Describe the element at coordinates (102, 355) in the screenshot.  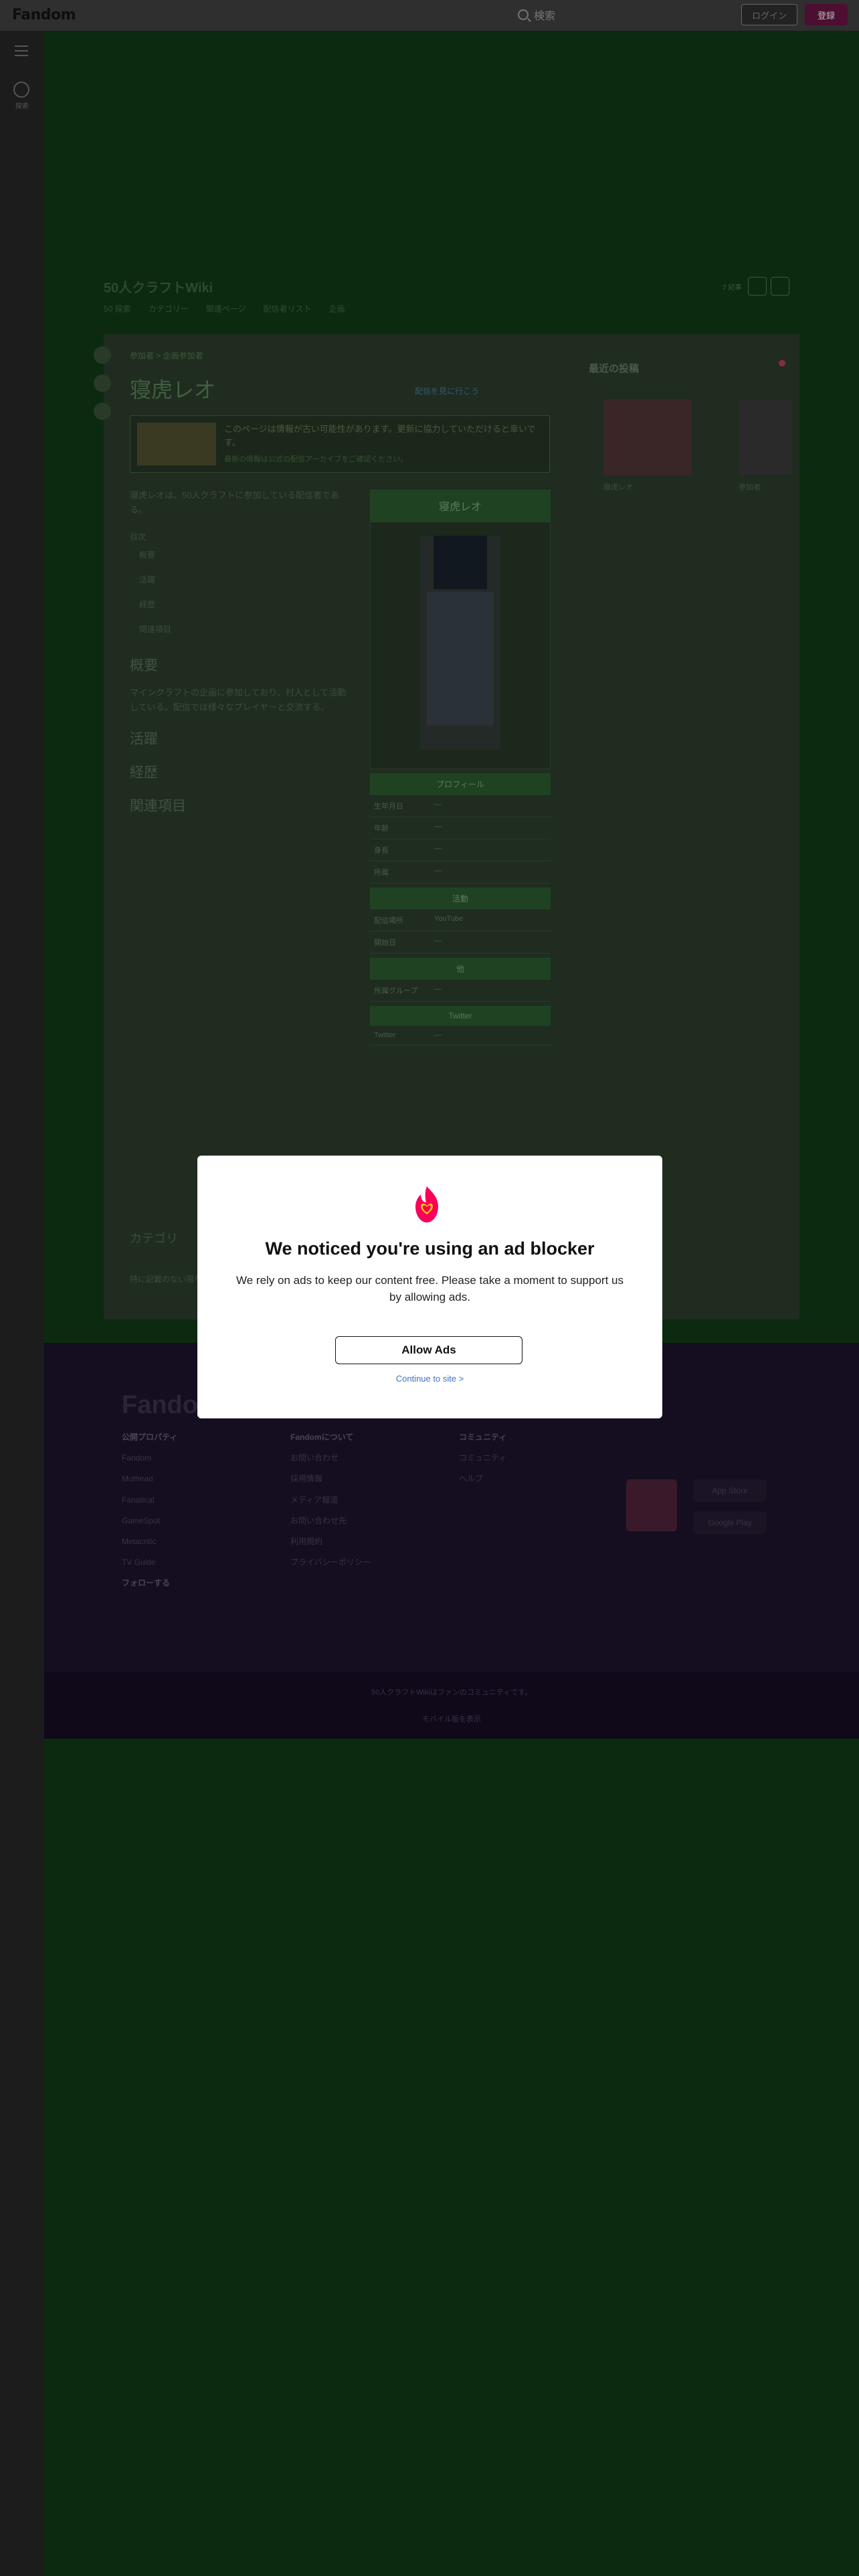
I see `share-icon` at that location.